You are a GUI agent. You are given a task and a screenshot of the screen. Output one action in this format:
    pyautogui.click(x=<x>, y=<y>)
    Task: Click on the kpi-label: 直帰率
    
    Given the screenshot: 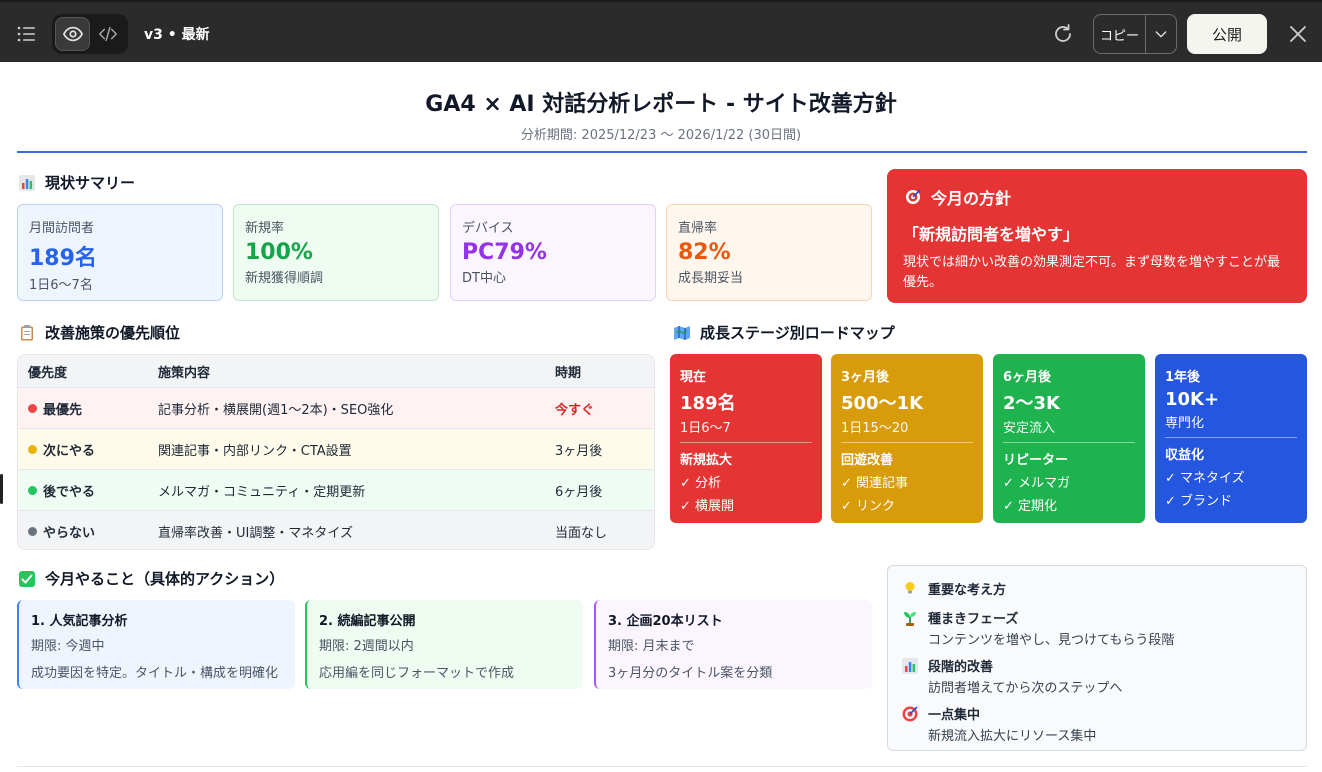 What is the action you would take?
    pyautogui.click(x=698, y=228)
    